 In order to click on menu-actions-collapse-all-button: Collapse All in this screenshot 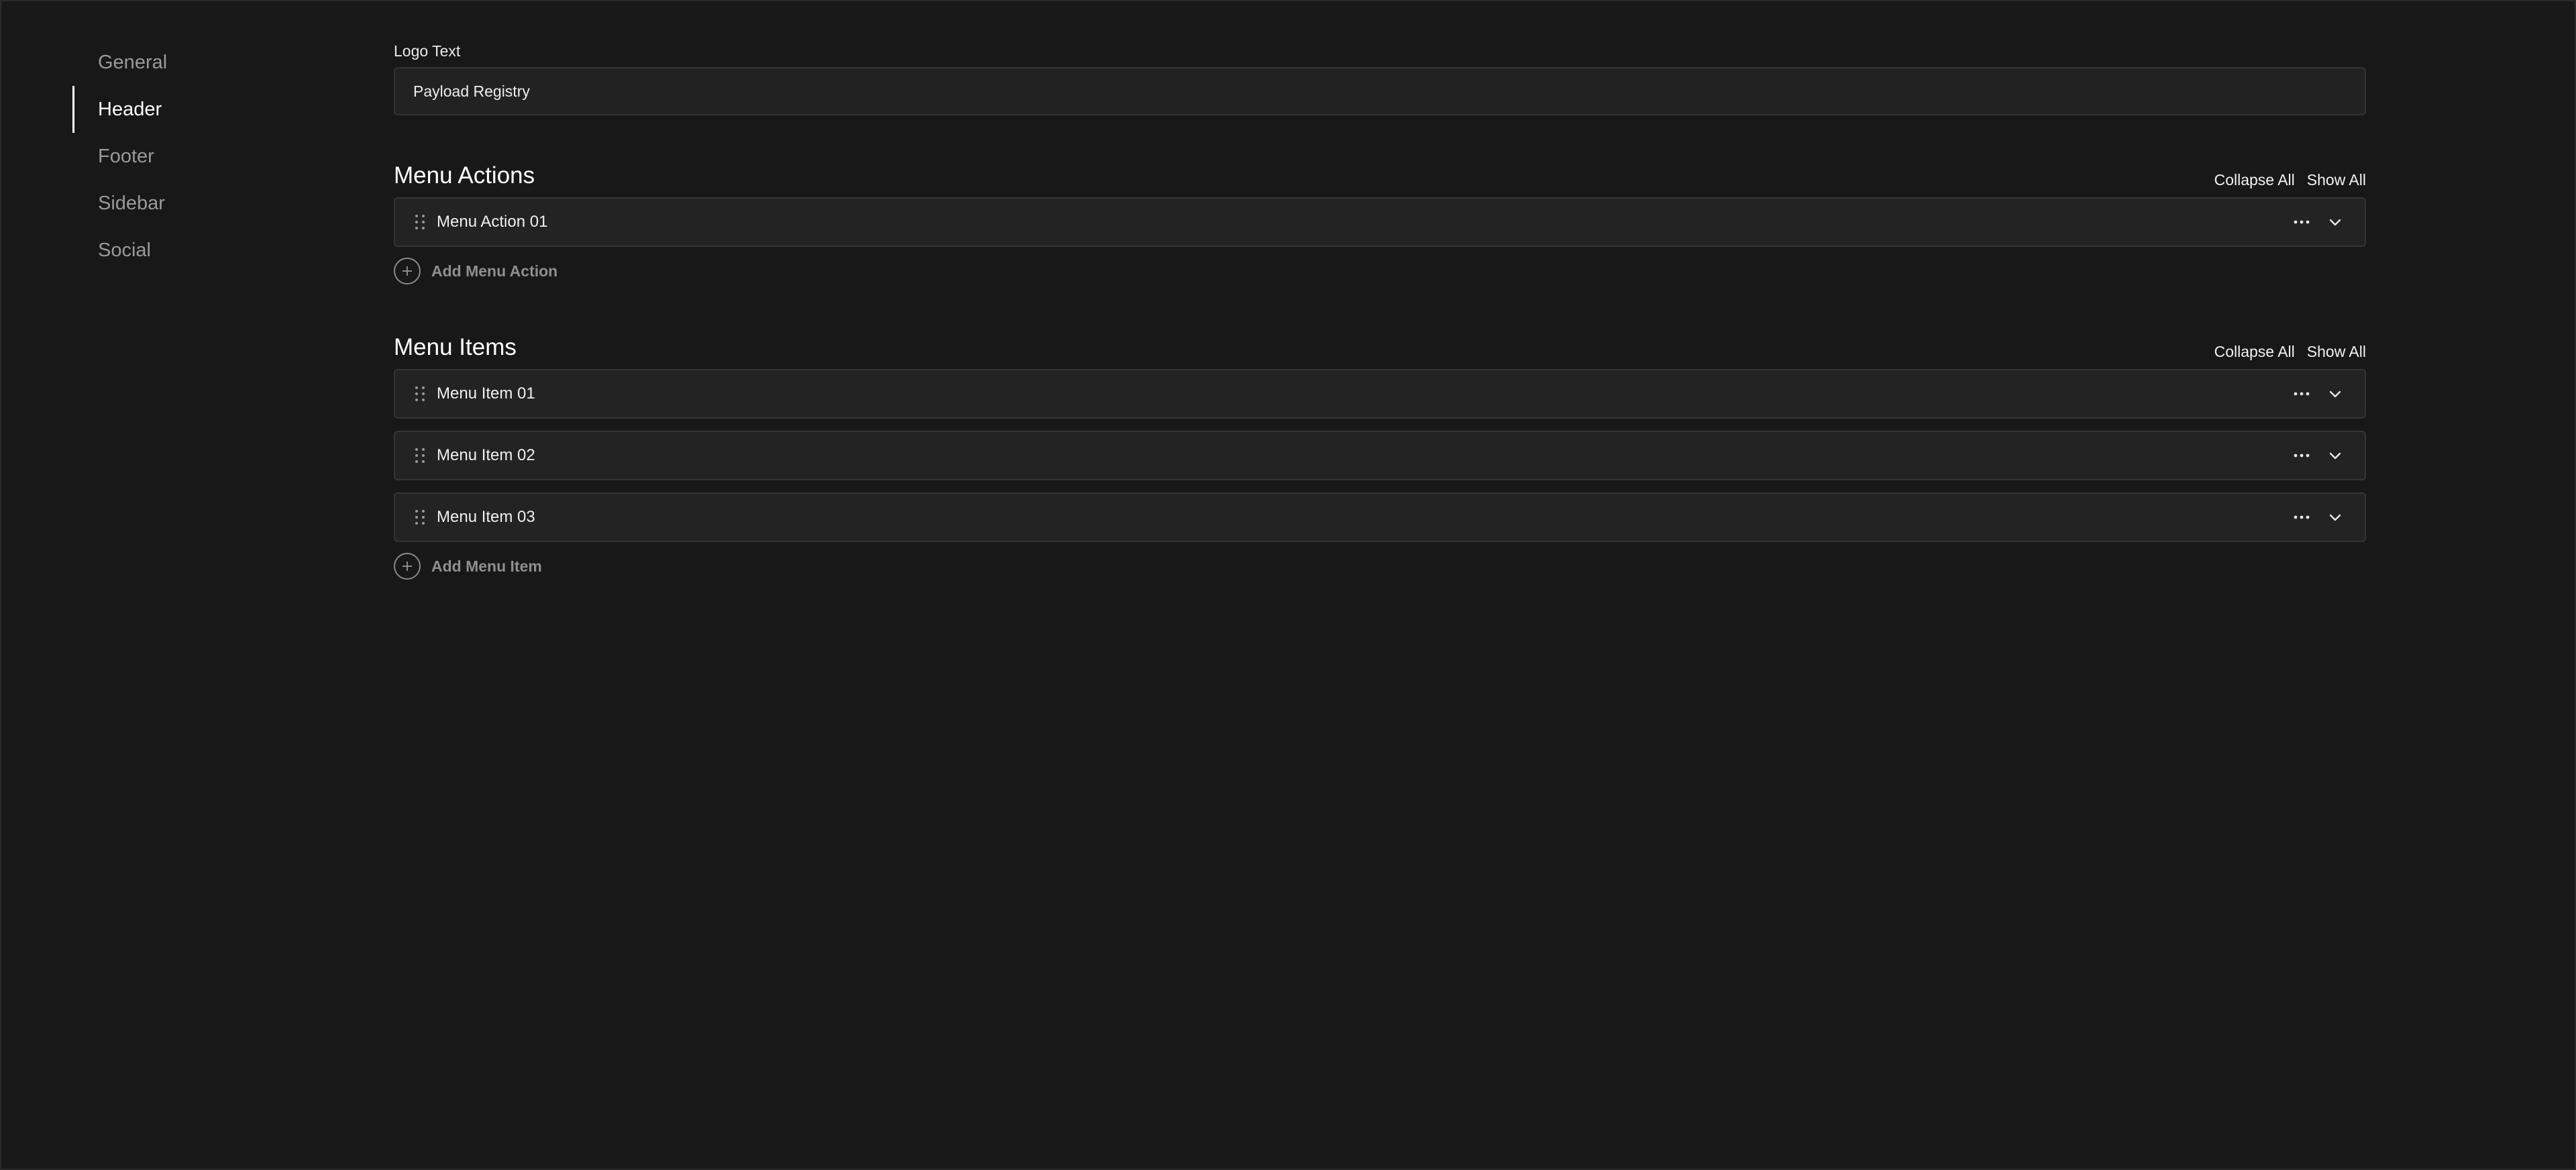, I will do `click(2254, 180)`.